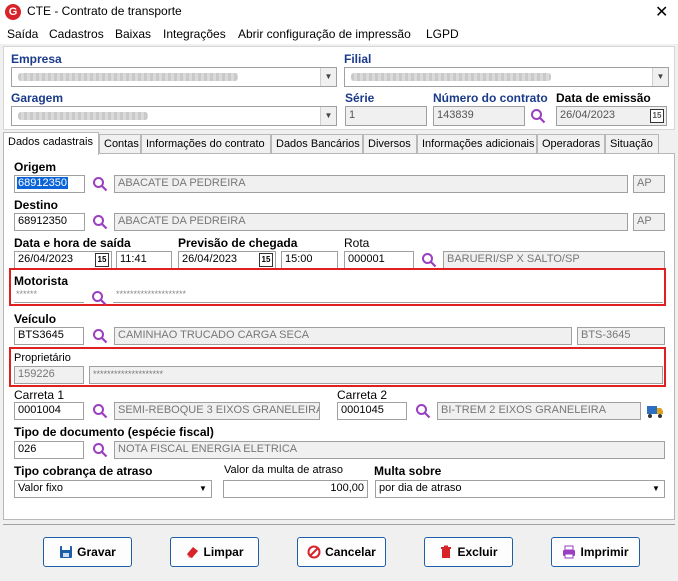 The height and width of the screenshot is (581, 678). I want to click on filial-label: Filial, so click(358, 59).